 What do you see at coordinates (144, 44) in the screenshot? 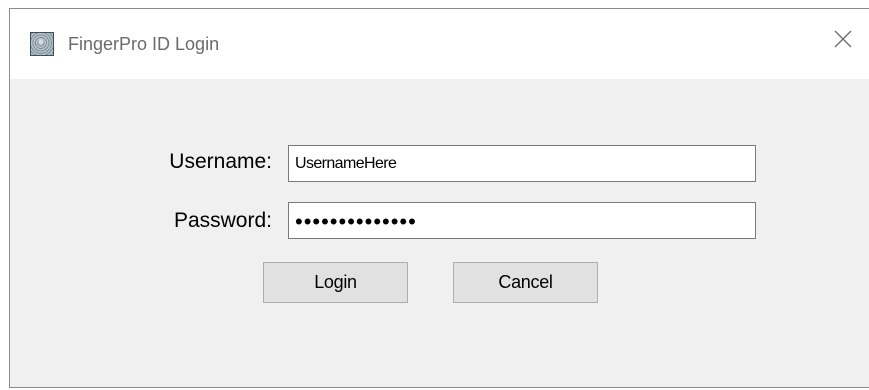
I see `window-title: FingerPro ID Login` at bounding box center [144, 44].